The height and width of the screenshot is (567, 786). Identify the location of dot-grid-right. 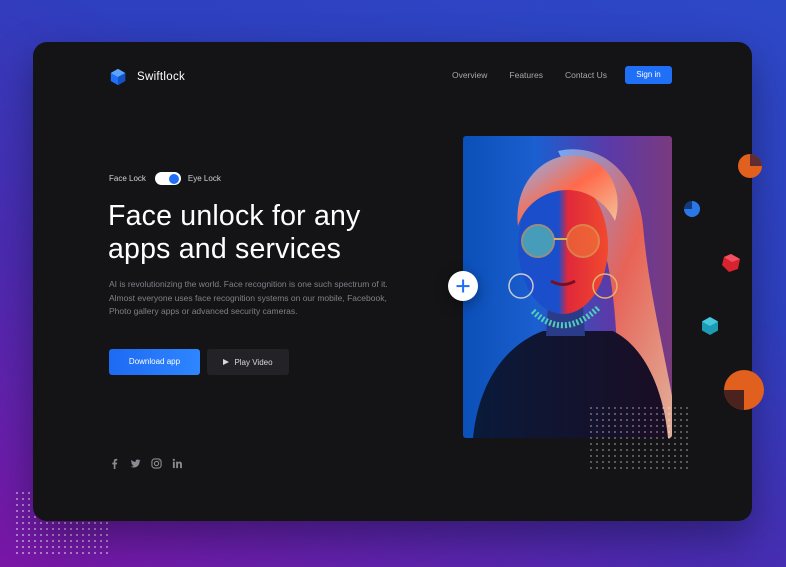
(638, 439).